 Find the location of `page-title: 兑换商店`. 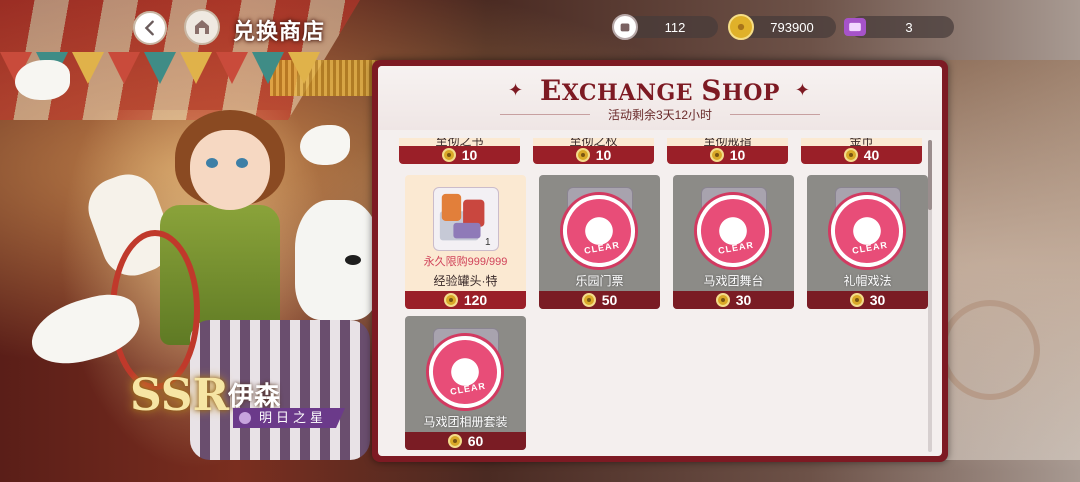

page-title: 兑换商店 is located at coordinates (279, 32).